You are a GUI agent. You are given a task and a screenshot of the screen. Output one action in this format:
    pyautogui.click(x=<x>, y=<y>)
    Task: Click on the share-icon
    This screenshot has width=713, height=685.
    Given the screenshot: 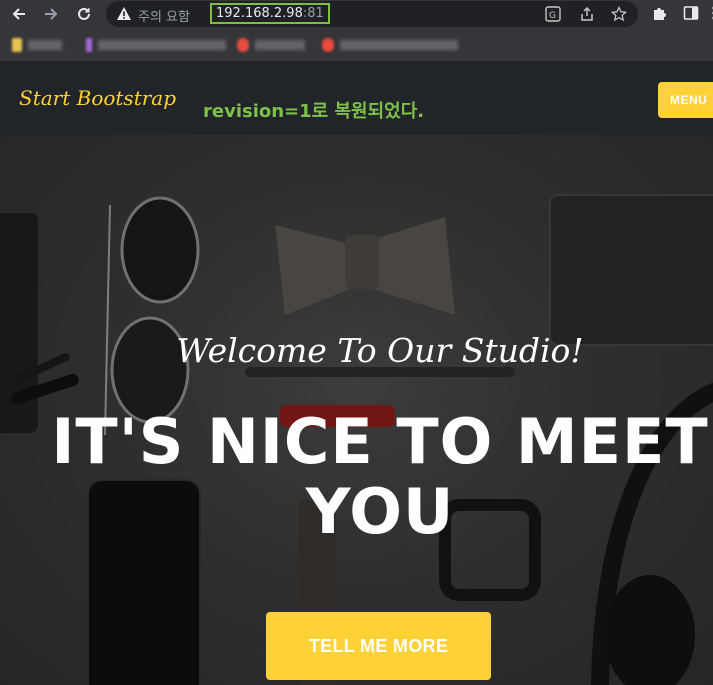 What is the action you would take?
    pyautogui.click(x=587, y=14)
    